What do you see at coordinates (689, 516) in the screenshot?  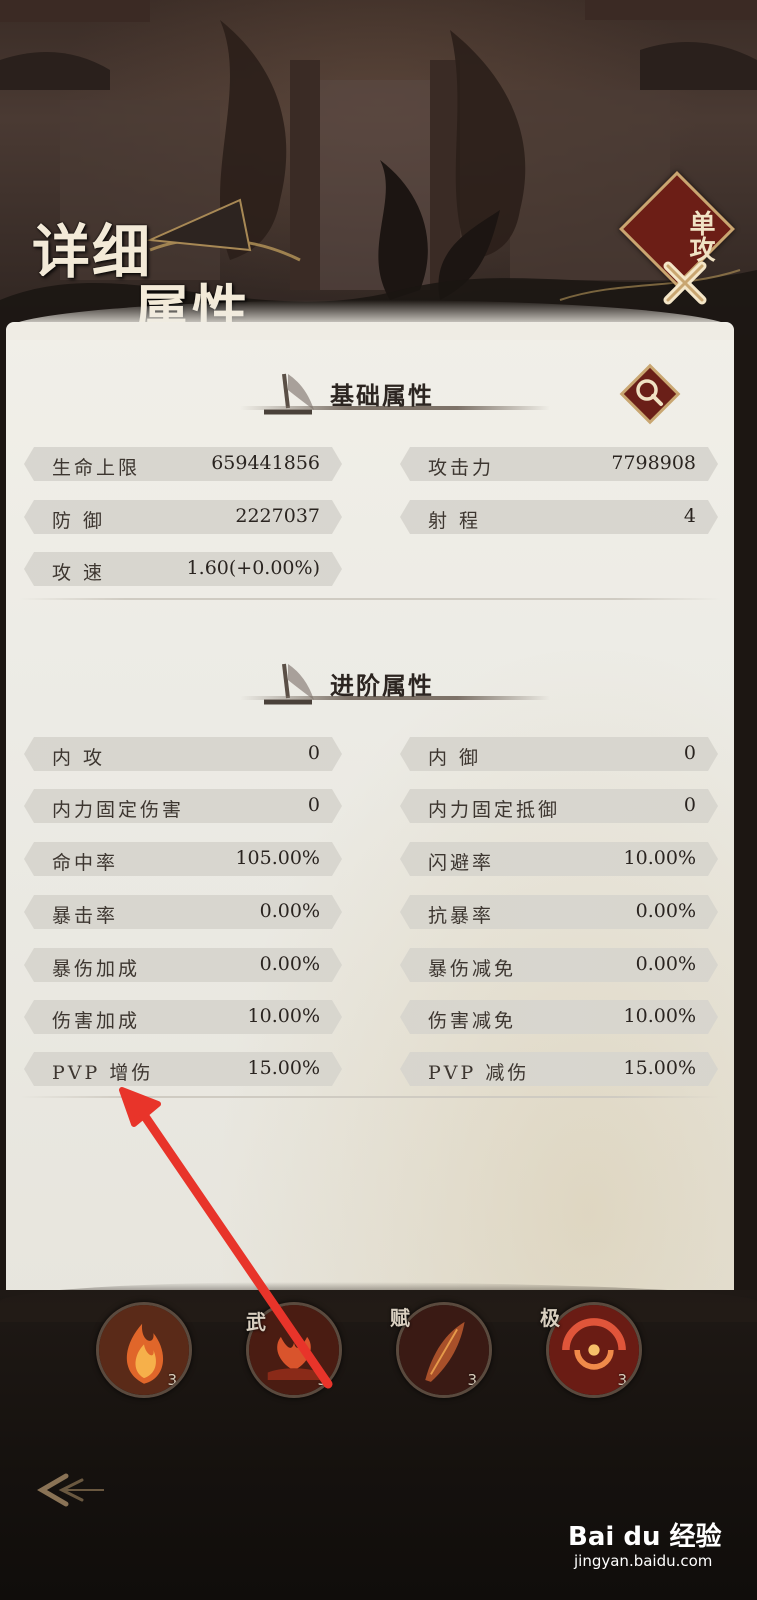 I see `stat-value: 4` at bounding box center [689, 516].